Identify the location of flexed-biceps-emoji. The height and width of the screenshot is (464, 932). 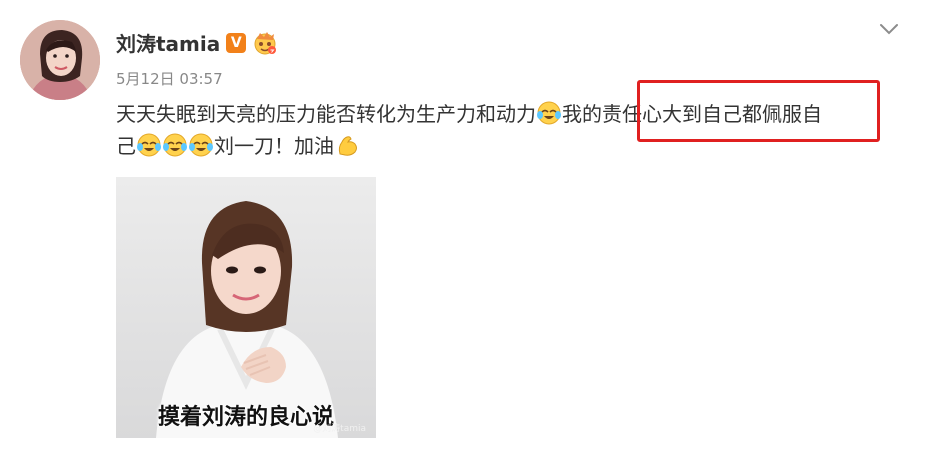
(347, 146).